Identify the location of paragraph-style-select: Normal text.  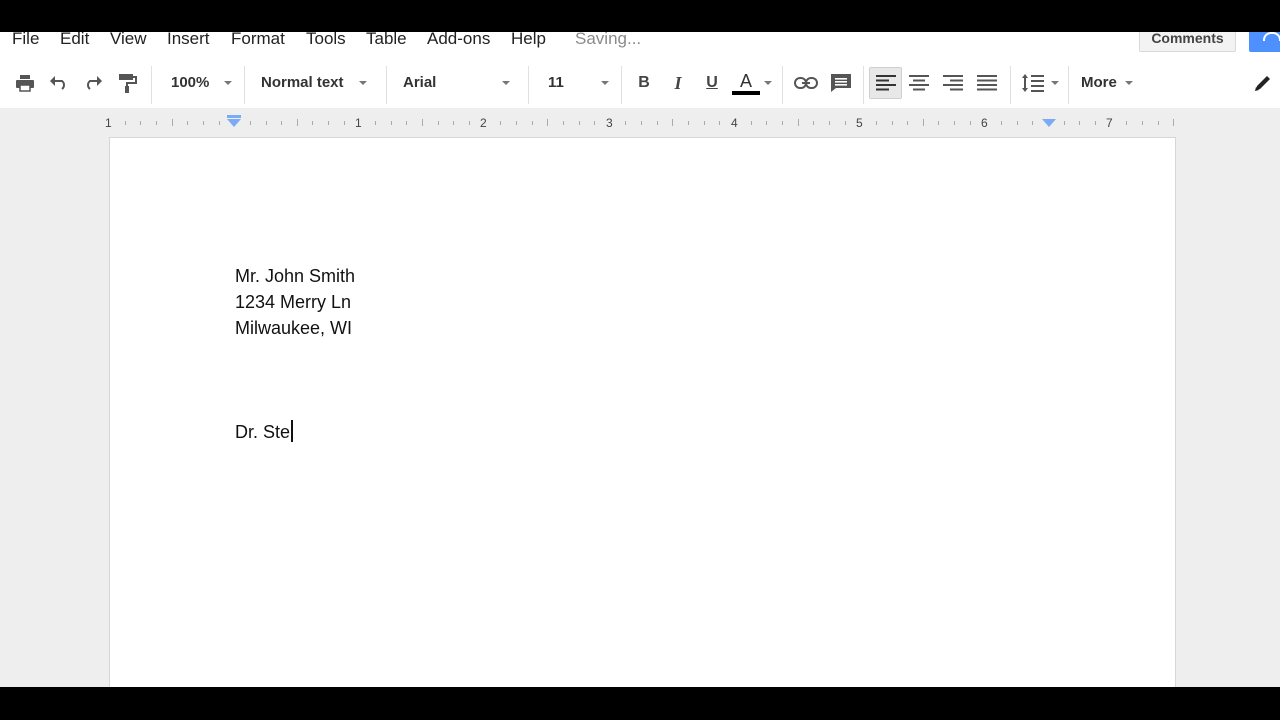
(302, 83).